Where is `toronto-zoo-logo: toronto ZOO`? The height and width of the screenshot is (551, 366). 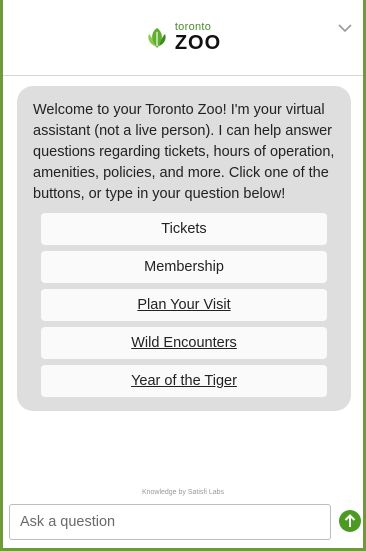
toronto-zoo-logo: toronto ZOO is located at coordinates (183, 37).